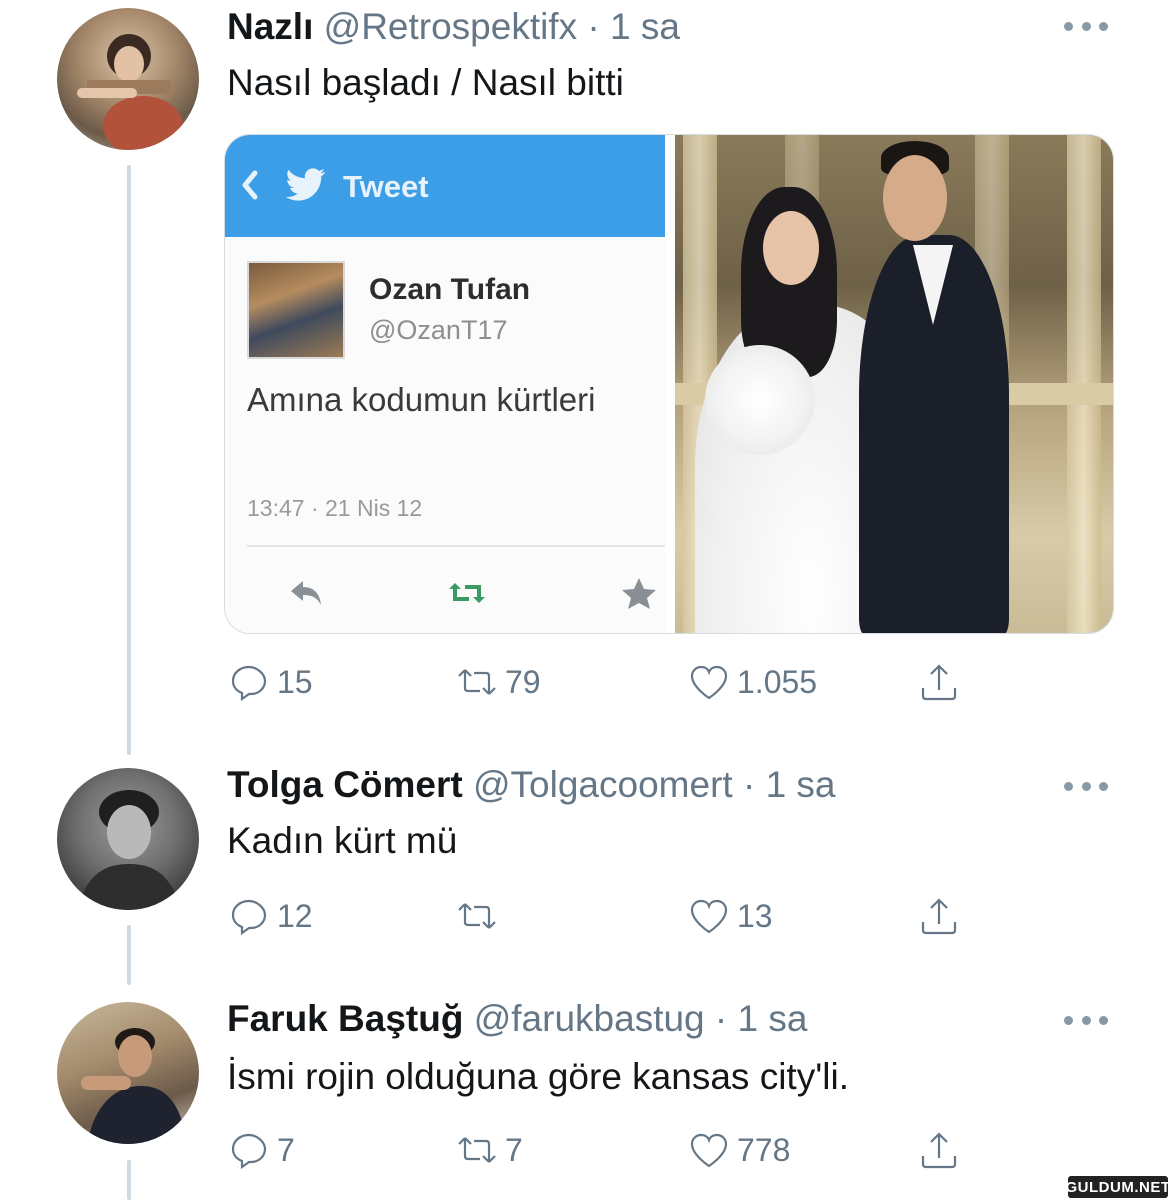  What do you see at coordinates (467, 593) in the screenshot?
I see `embedded-retweet-icon` at bounding box center [467, 593].